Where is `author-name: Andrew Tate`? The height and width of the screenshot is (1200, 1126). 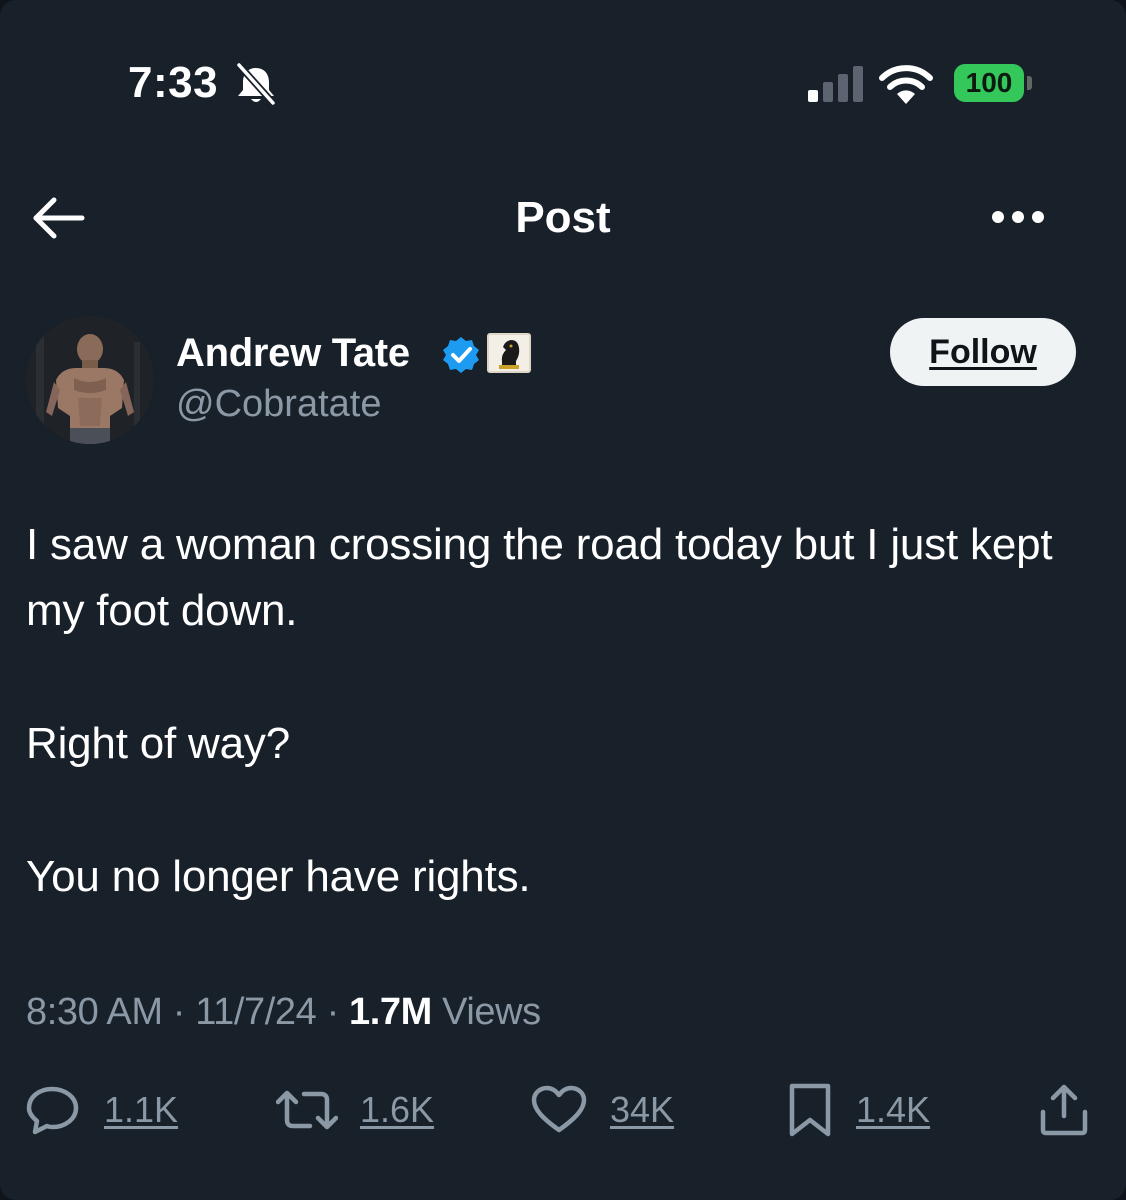
author-name: Andrew Tate is located at coordinates (293, 353).